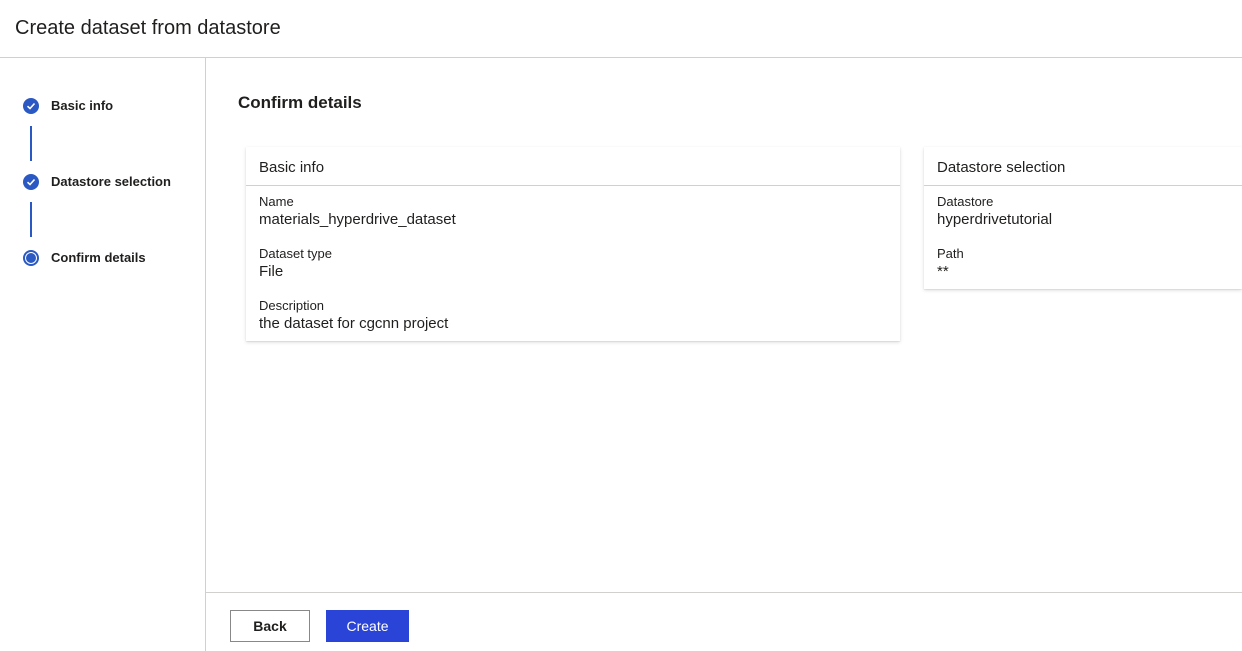 The height and width of the screenshot is (651, 1242). Describe the element at coordinates (148, 28) in the screenshot. I see `page-title: Create dataset from datastore` at that location.